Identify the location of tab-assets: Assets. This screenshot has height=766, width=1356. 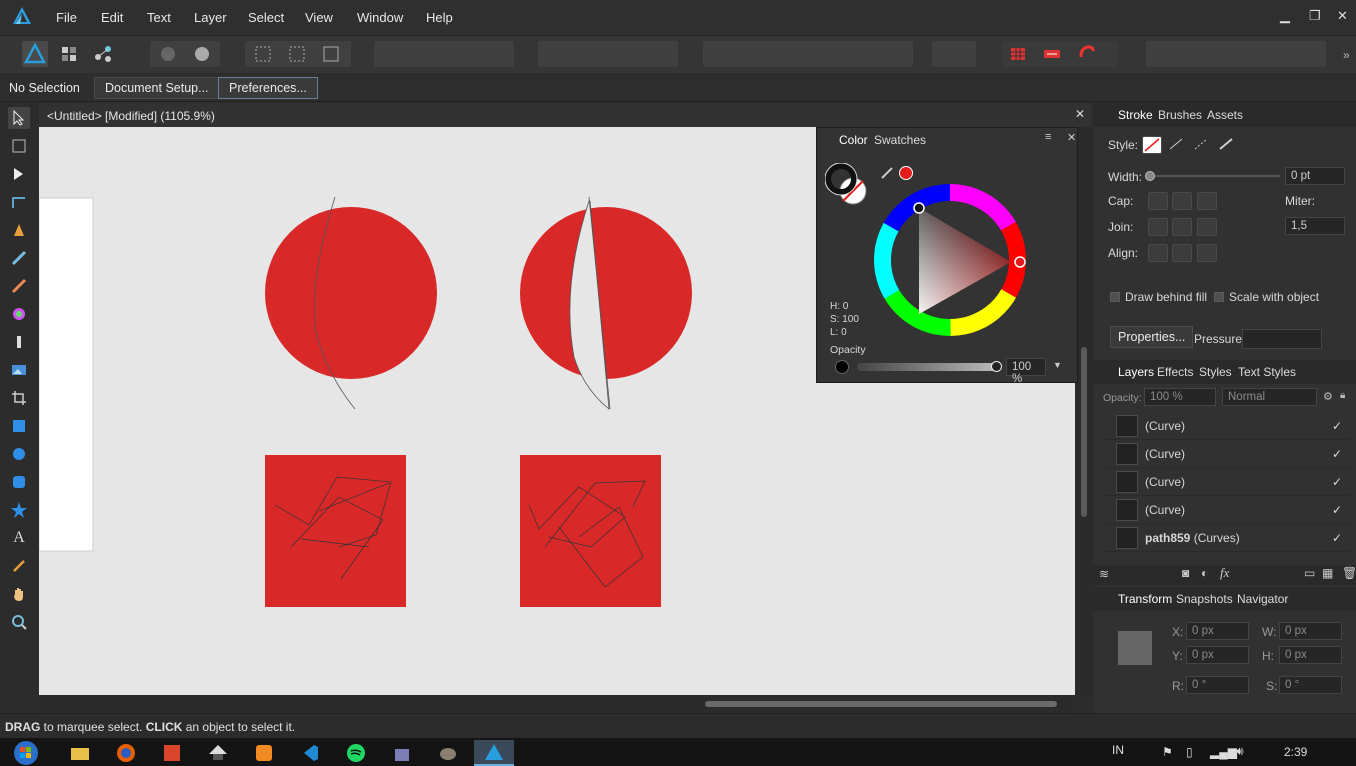
(1225, 115).